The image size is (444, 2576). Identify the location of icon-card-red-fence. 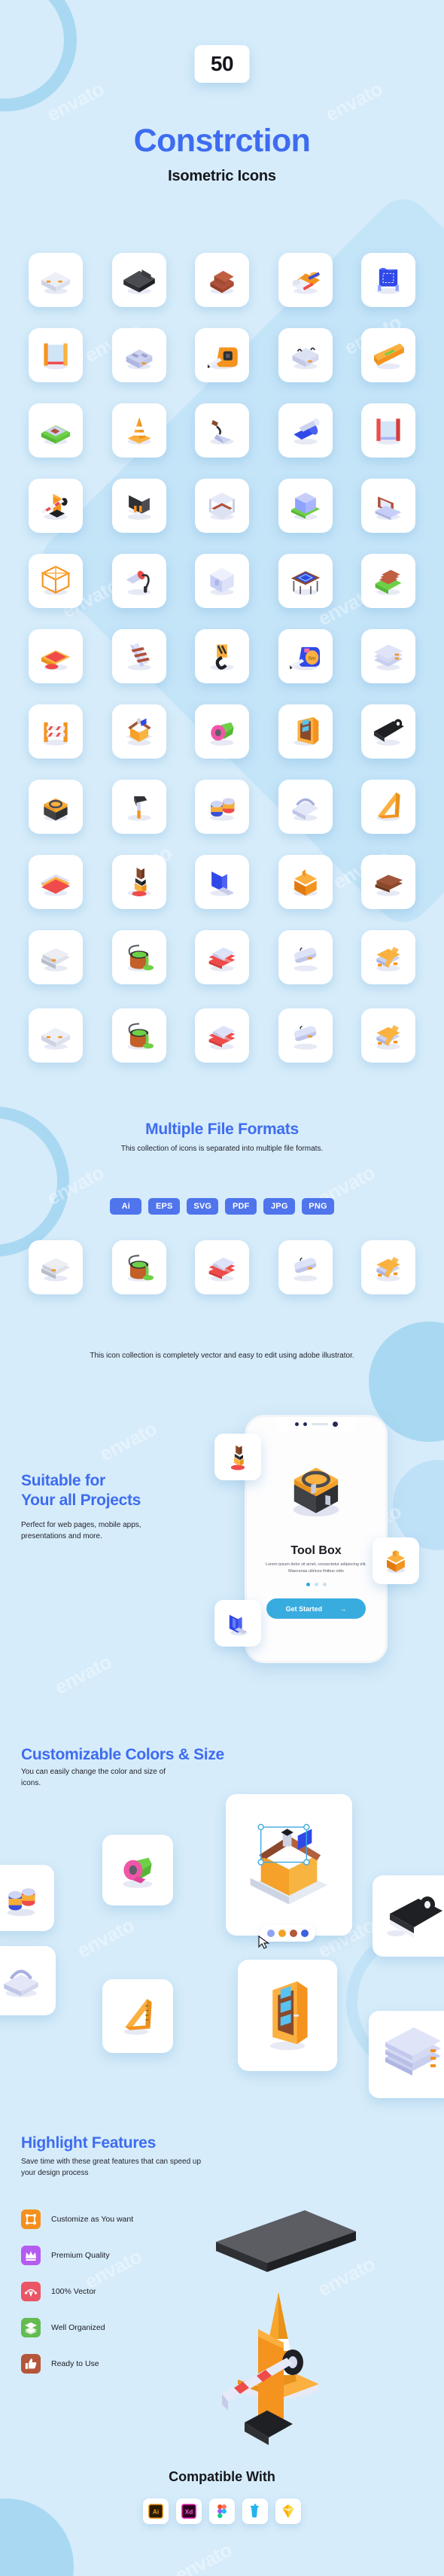
(388, 430).